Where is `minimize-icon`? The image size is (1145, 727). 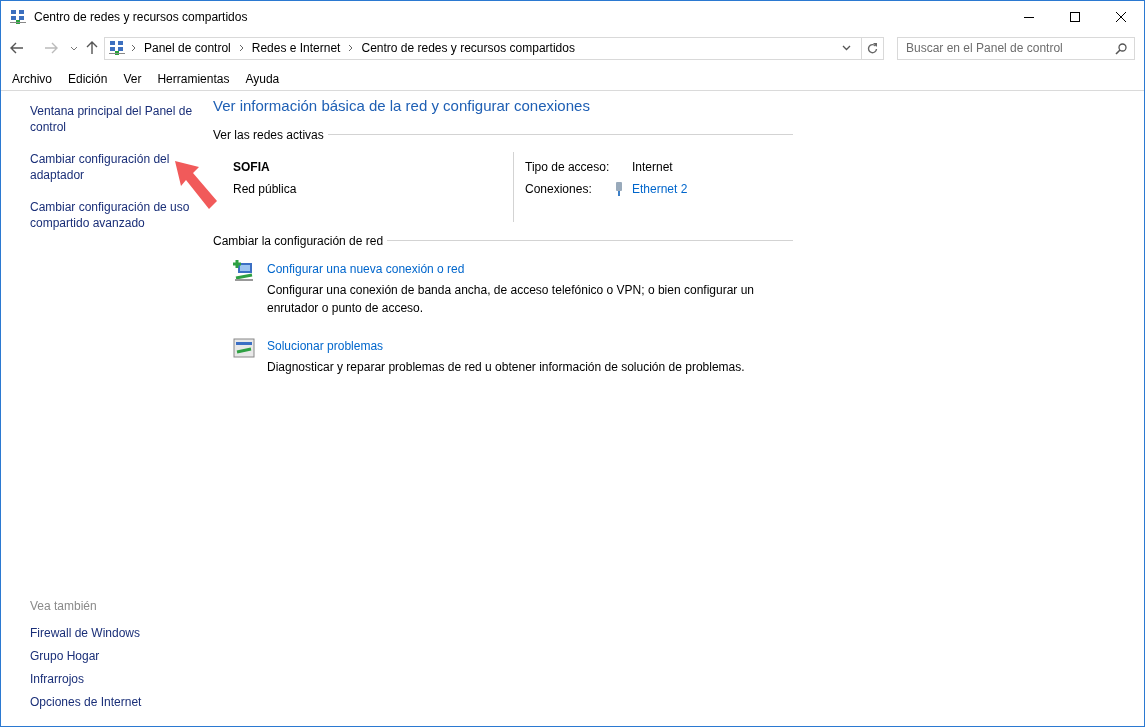 minimize-icon is located at coordinates (1029, 17).